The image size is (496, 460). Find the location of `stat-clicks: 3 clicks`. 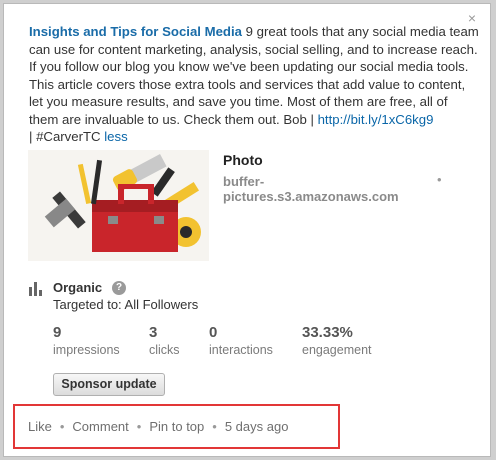

stat-clicks: 3 clicks is located at coordinates (164, 341).